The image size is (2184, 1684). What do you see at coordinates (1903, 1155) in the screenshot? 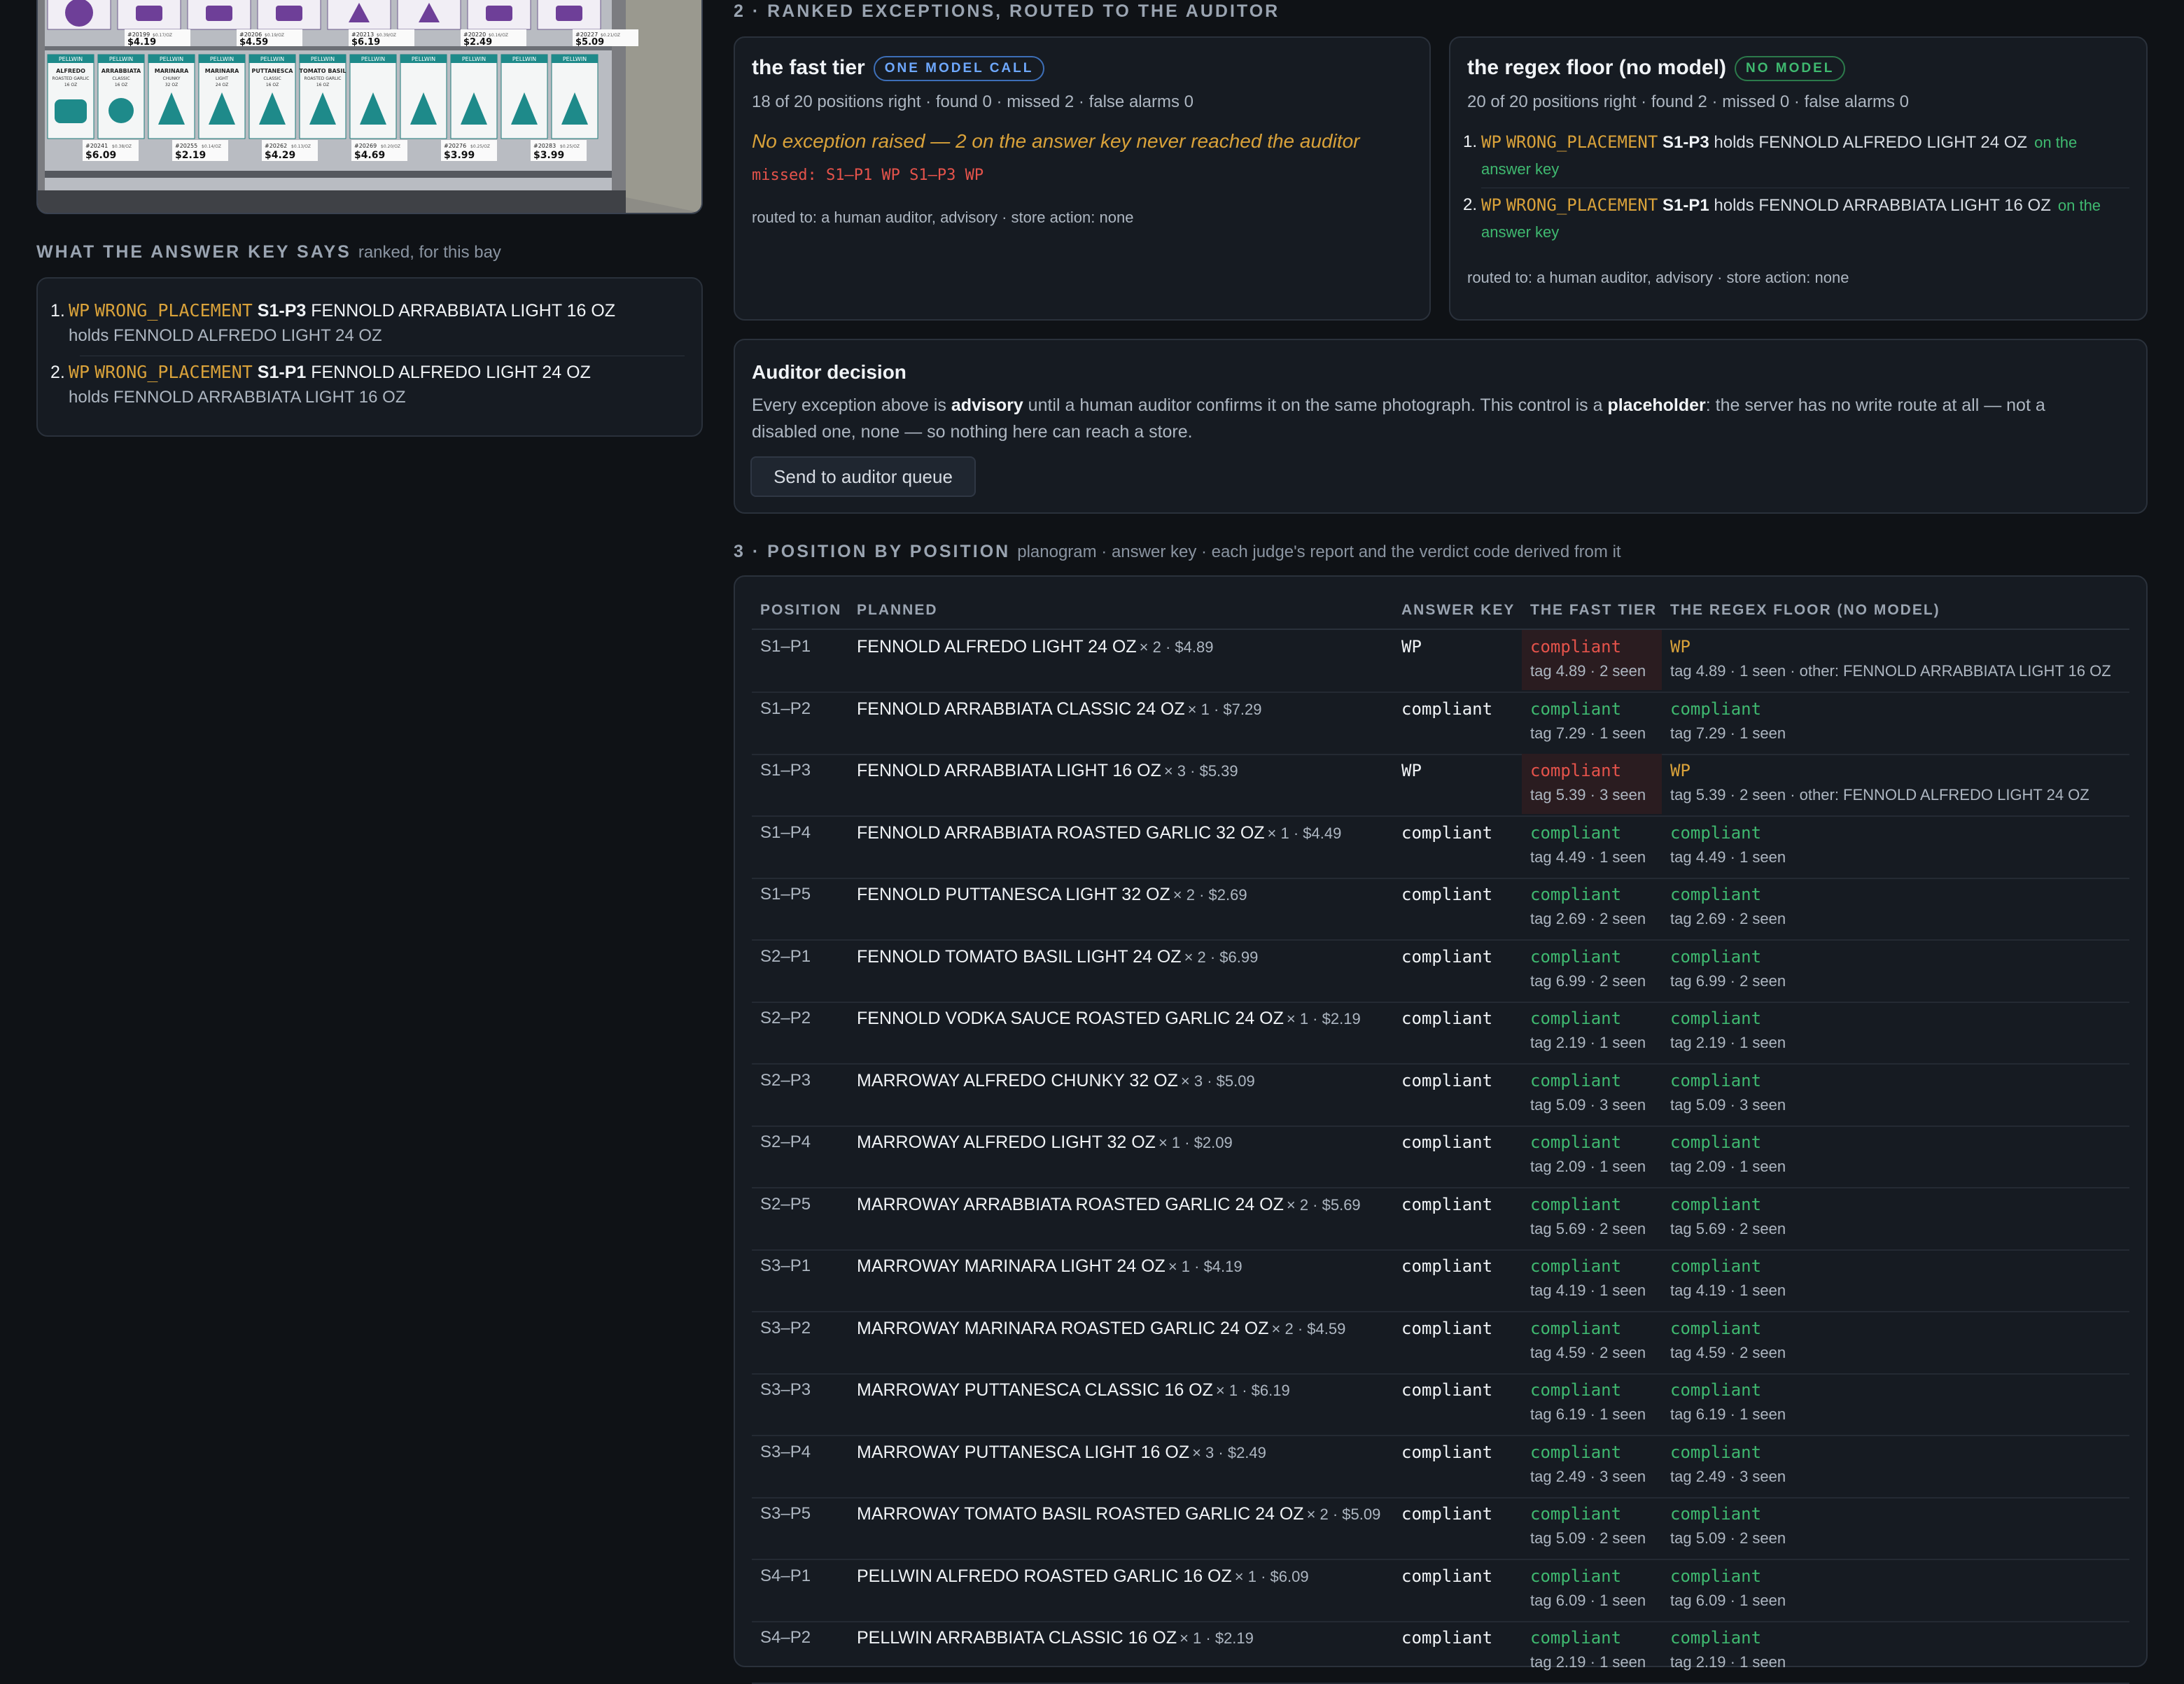
I see `regex-floor-cell: compliant tag 2.09 · 1 seen` at bounding box center [1903, 1155].